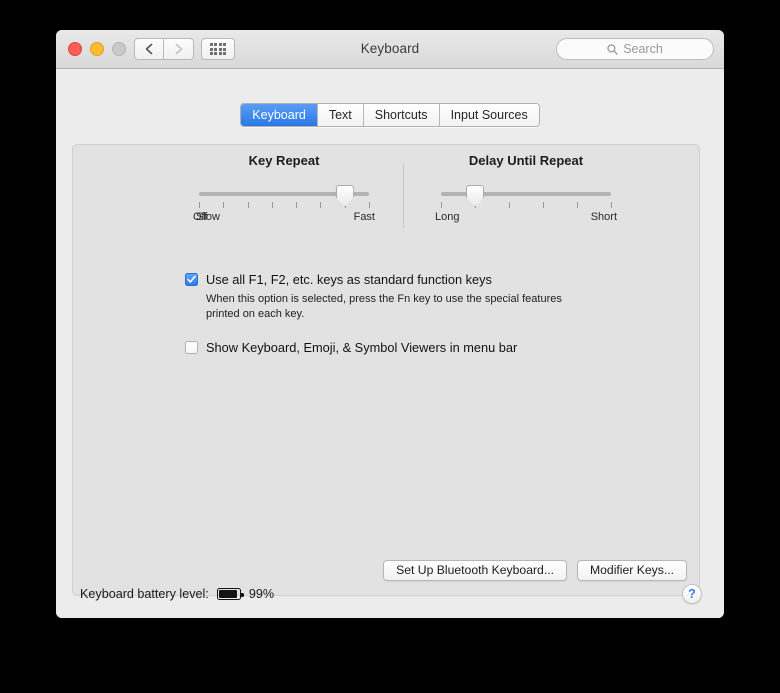  I want to click on checkmark-icon, so click(191, 279).